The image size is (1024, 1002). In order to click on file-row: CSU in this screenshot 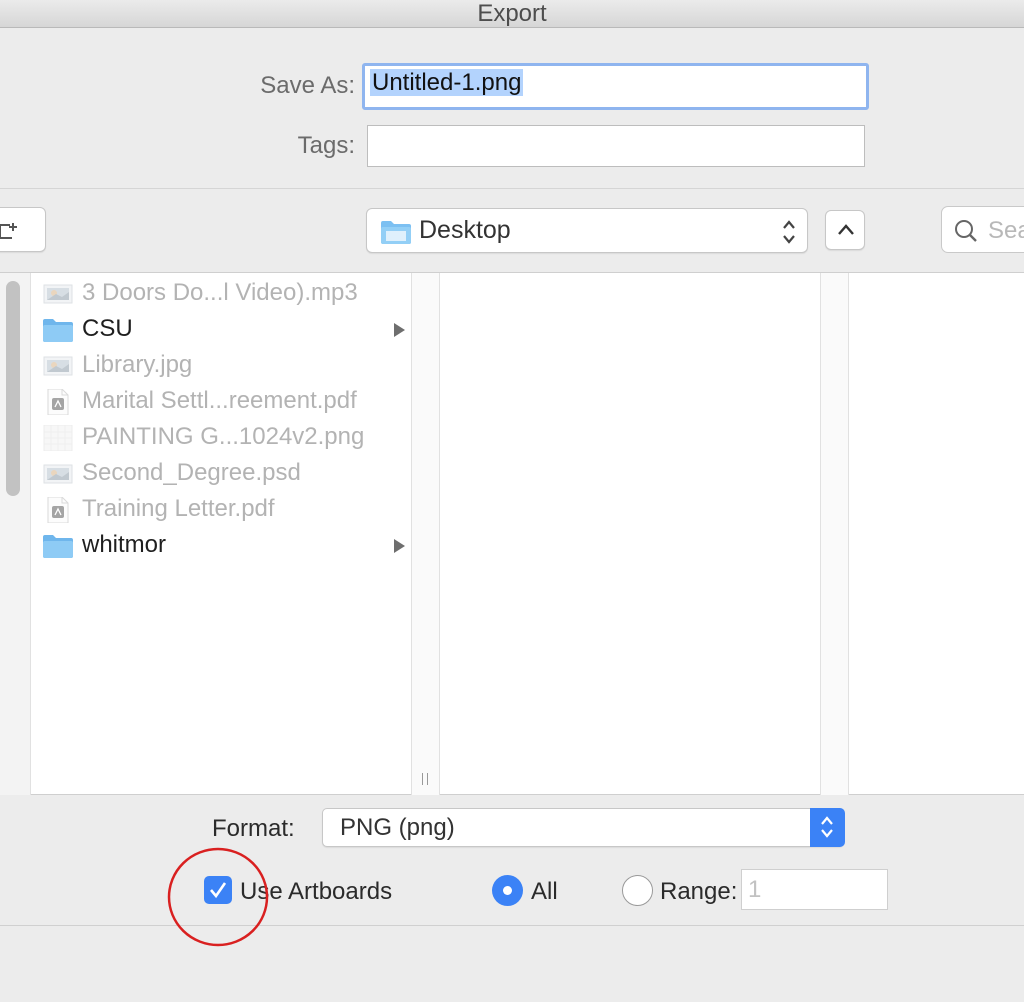, I will do `click(220, 329)`.